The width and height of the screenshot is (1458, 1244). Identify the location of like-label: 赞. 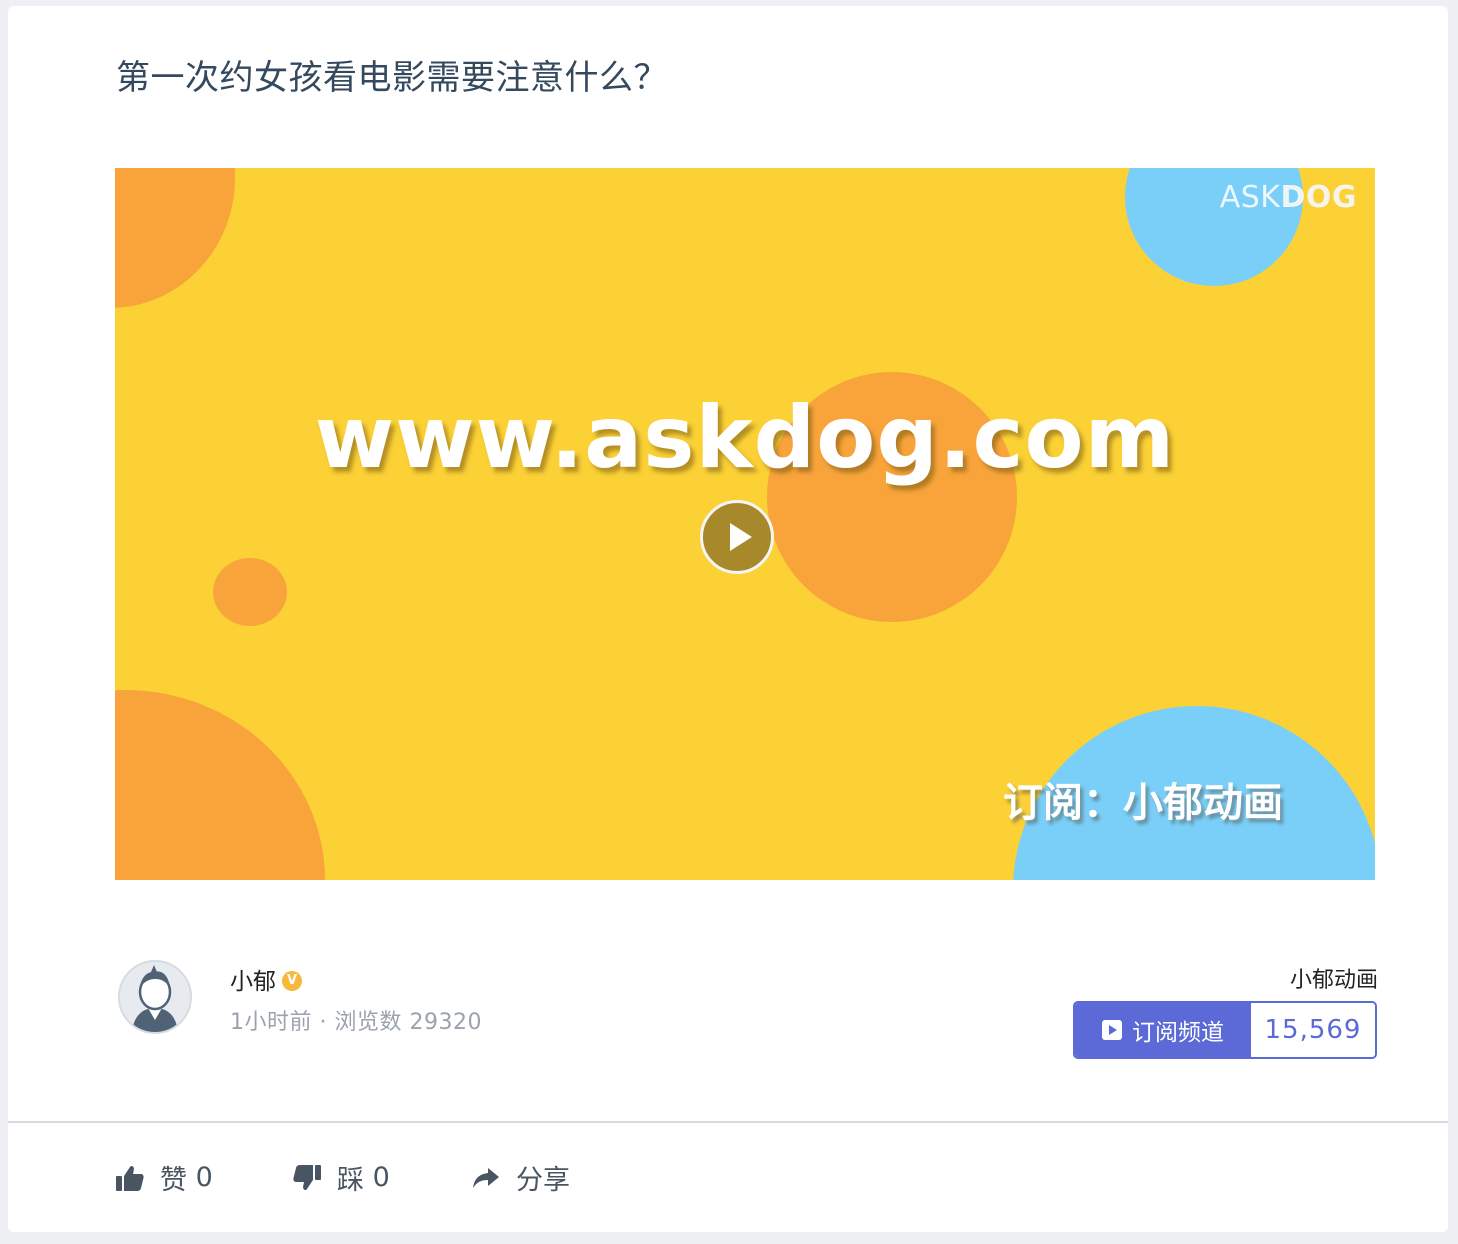
(173, 1180).